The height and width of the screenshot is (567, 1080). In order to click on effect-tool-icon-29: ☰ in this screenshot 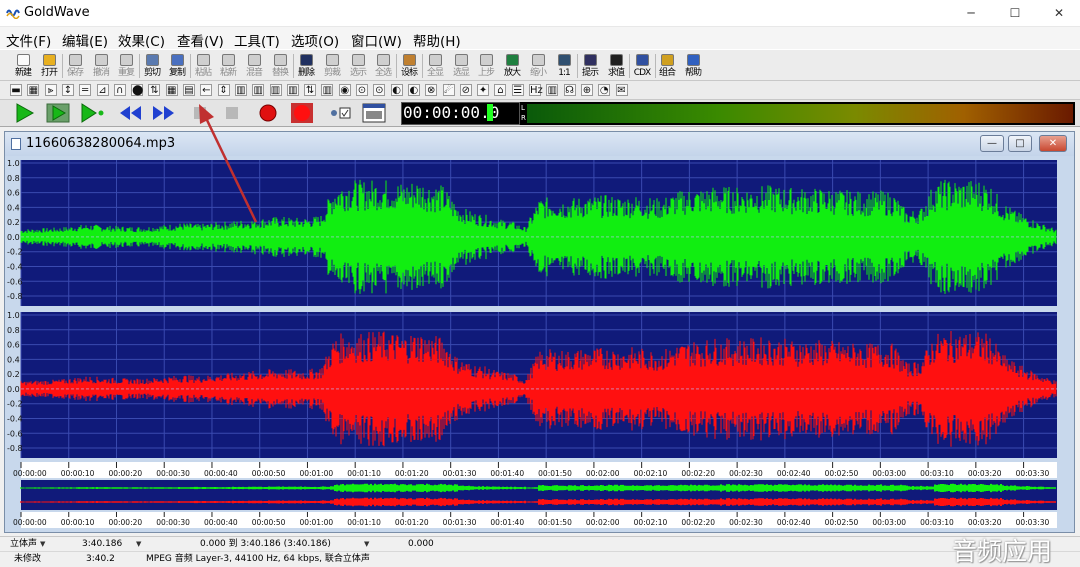, I will do `click(517, 90)`.